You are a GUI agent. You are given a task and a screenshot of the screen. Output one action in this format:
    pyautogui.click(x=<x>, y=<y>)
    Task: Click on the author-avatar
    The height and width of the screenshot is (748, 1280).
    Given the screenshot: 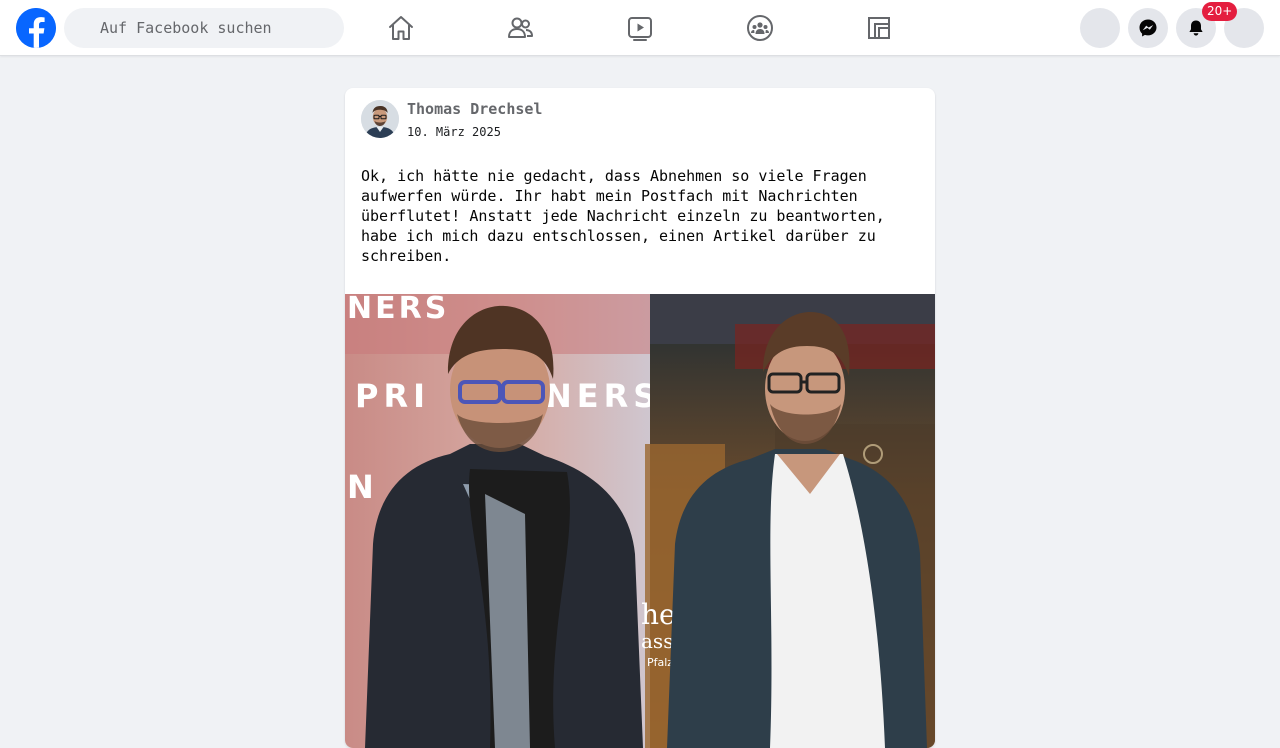 What is the action you would take?
    pyautogui.click(x=380, y=119)
    